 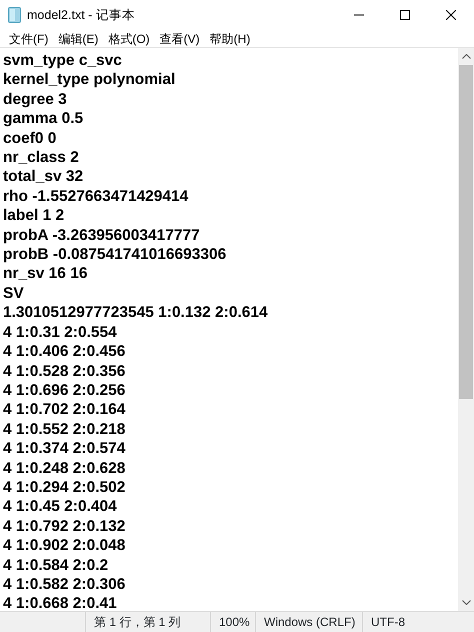 I want to click on text-line: kernel_type polynomial, so click(x=89, y=80).